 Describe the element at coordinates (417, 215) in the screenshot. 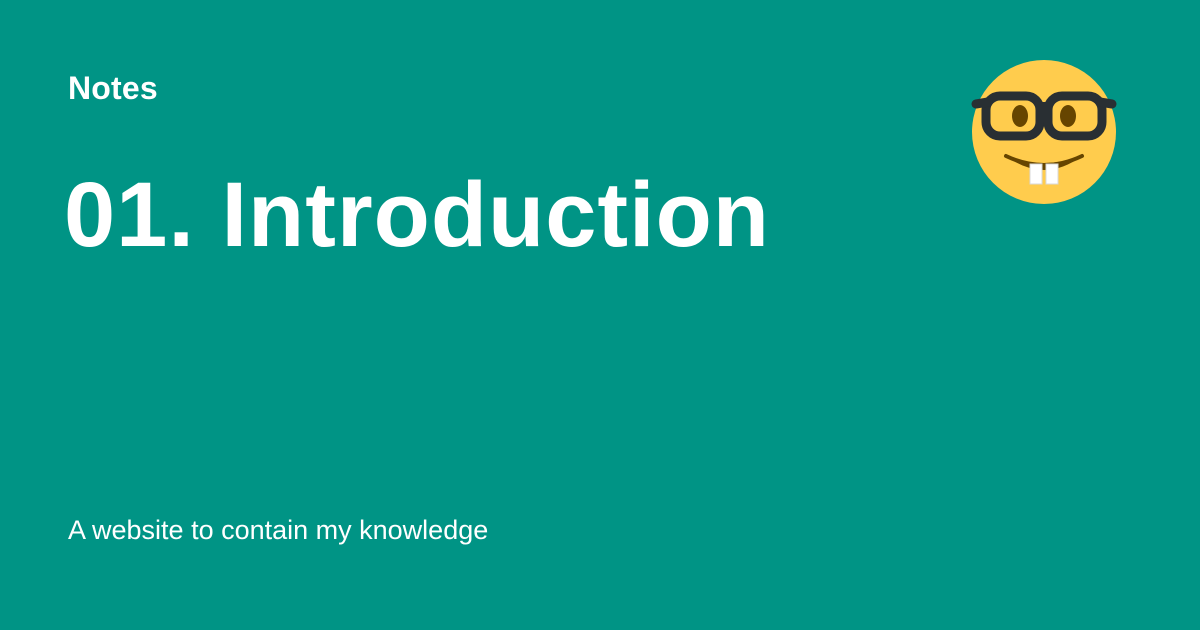

I see `page-title: 01. Introduction` at that location.